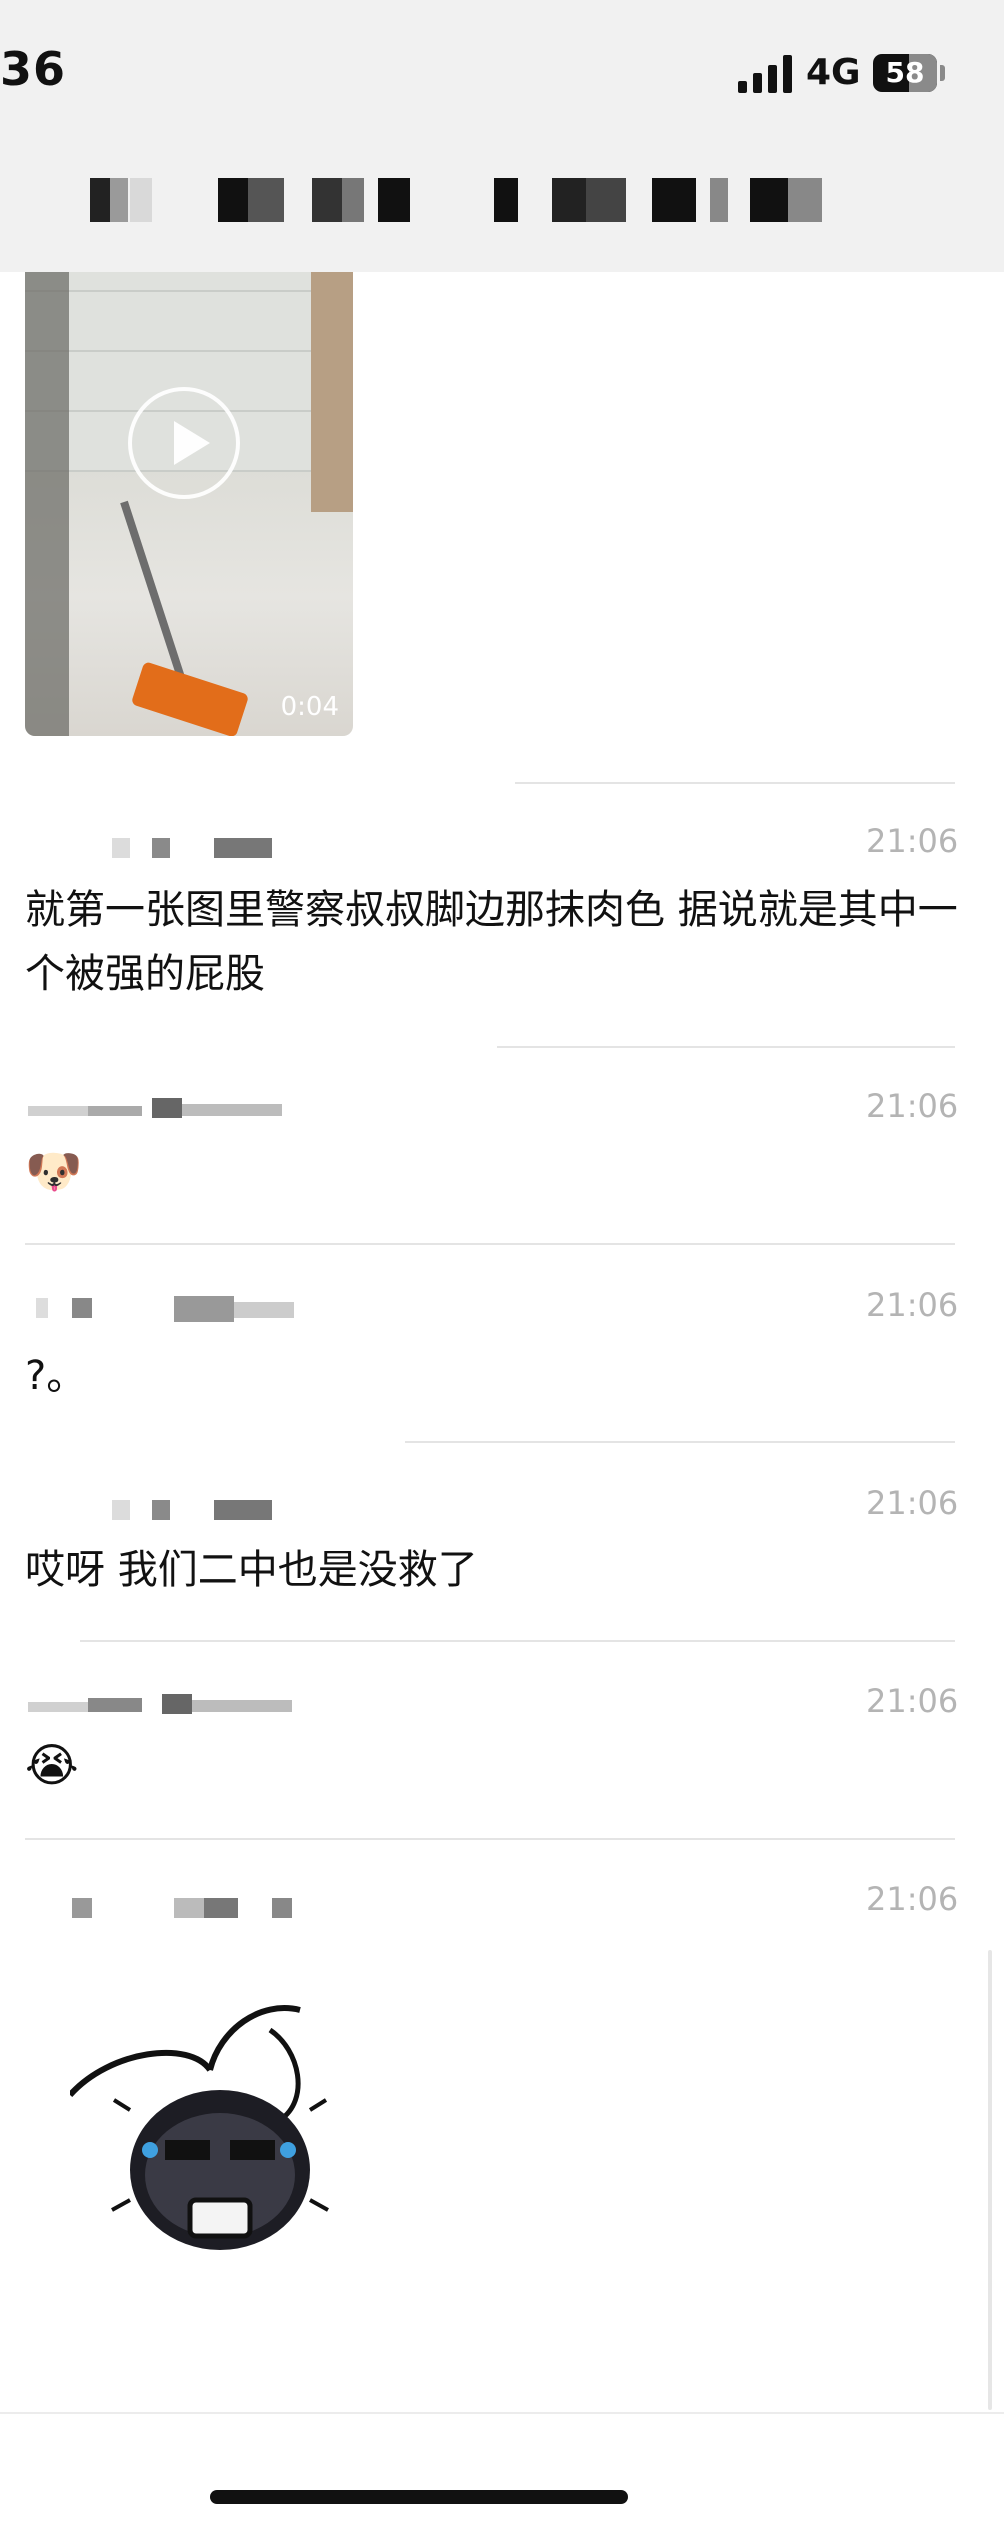  Describe the element at coordinates (309, 707) in the screenshot. I see `video-duration: 0:04` at that location.